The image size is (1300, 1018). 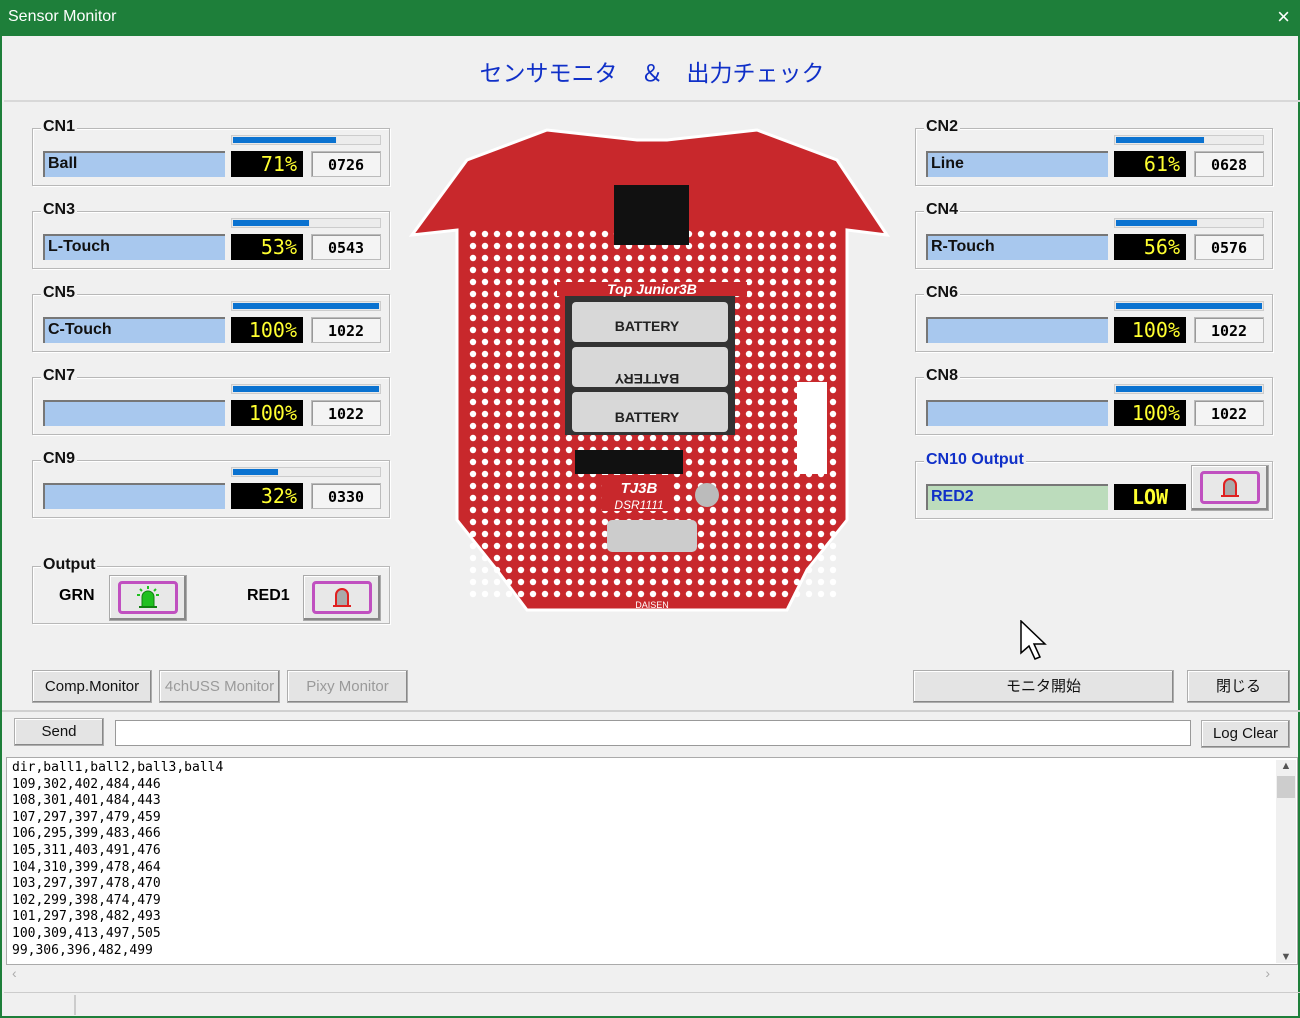 I want to click on send-button: Send, so click(x=59, y=732).